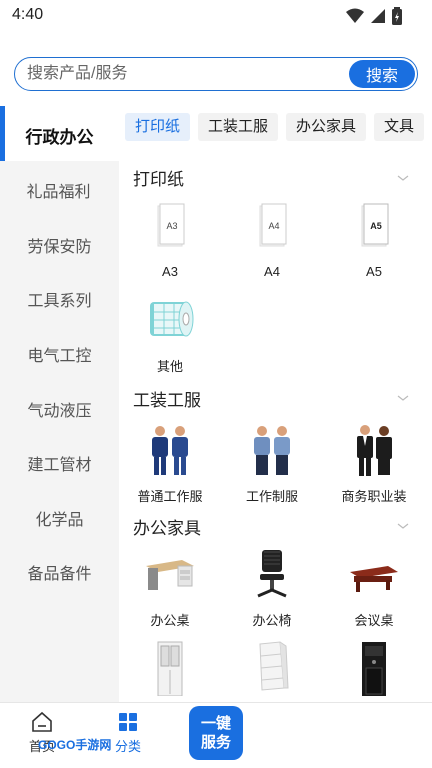 Image resolution: width=432 pixels, height=768 pixels. I want to click on tab-printing-paper: 打印纸, so click(158, 127).